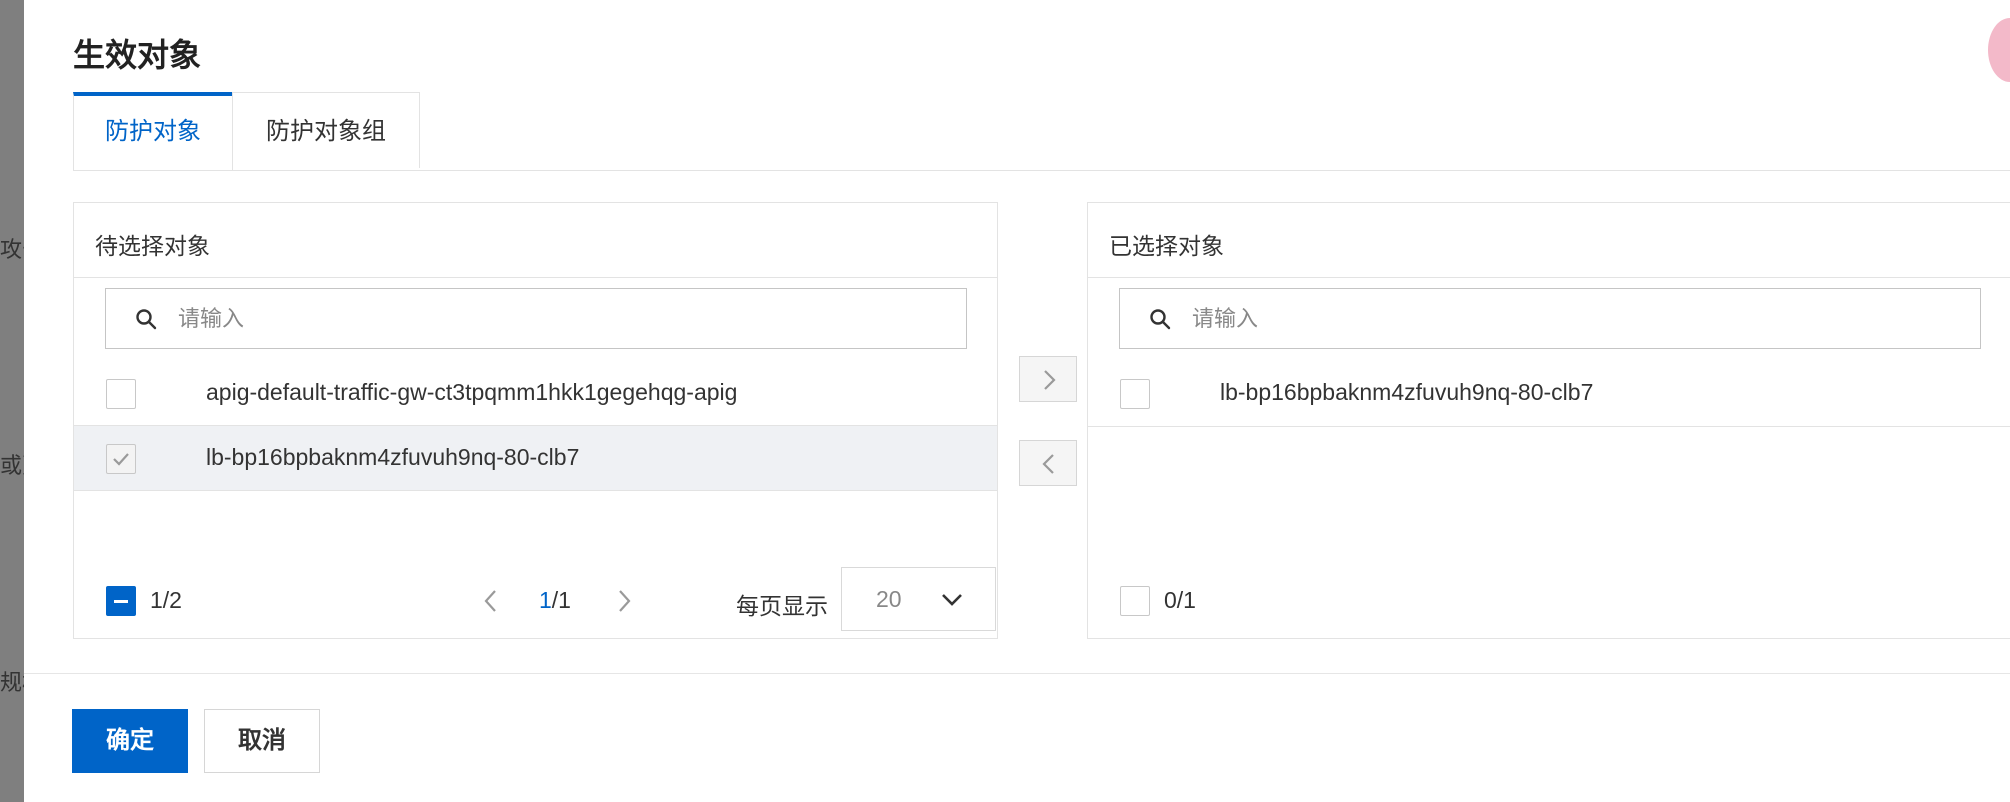  Describe the element at coordinates (535, 240) in the screenshot. I see `left-panel-header: 待选择对象` at that location.